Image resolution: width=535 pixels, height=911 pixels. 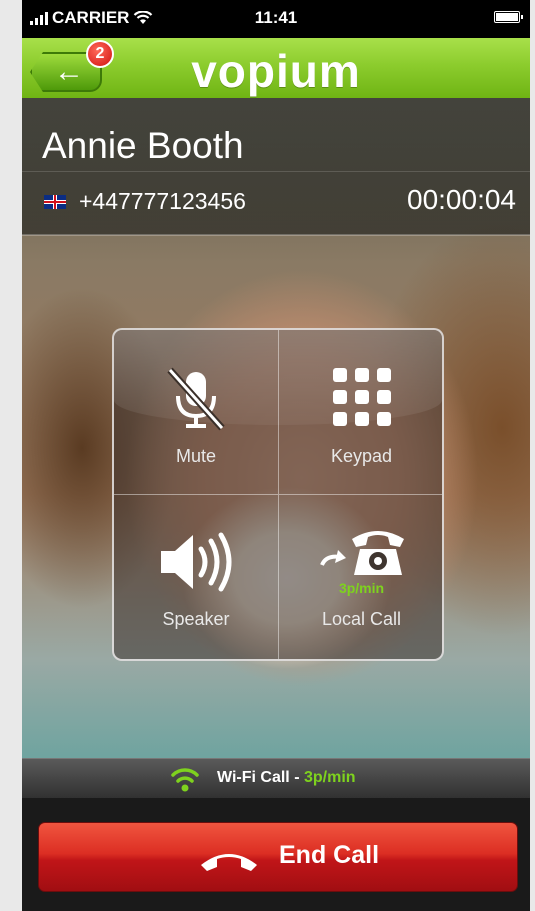 I want to click on keypad-label: Keypad, so click(x=361, y=456).